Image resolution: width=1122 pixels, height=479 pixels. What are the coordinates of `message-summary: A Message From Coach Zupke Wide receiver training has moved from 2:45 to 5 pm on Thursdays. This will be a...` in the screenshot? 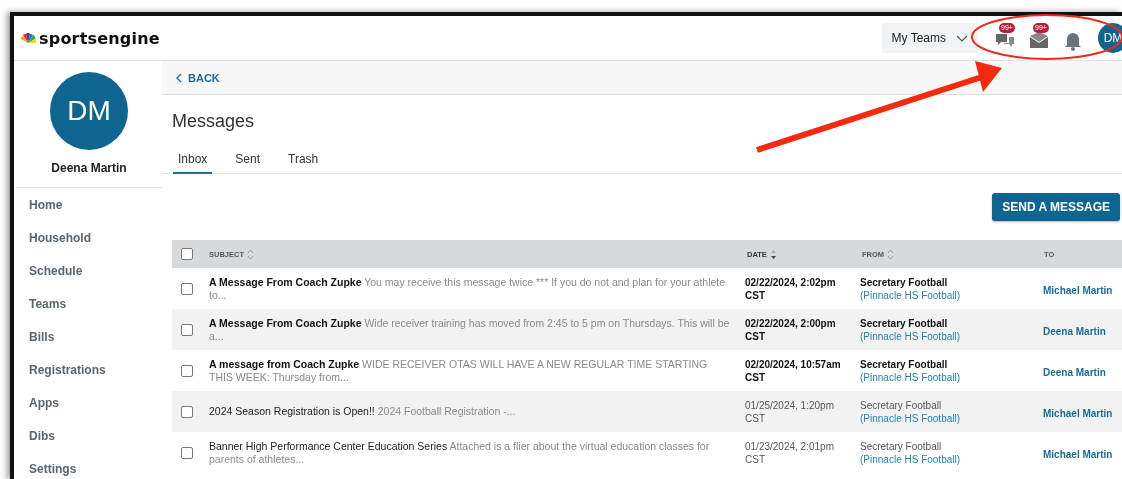 It's located at (469, 329).